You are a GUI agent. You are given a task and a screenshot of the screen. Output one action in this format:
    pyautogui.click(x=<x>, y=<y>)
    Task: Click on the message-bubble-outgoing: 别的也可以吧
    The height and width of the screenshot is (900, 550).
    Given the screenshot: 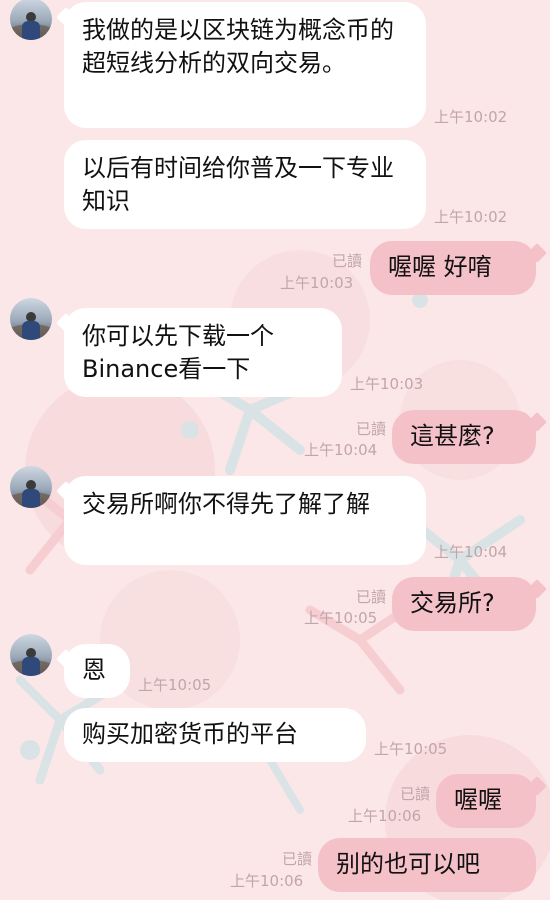 What is the action you would take?
    pyautogui.click(x=427, y=865)
    